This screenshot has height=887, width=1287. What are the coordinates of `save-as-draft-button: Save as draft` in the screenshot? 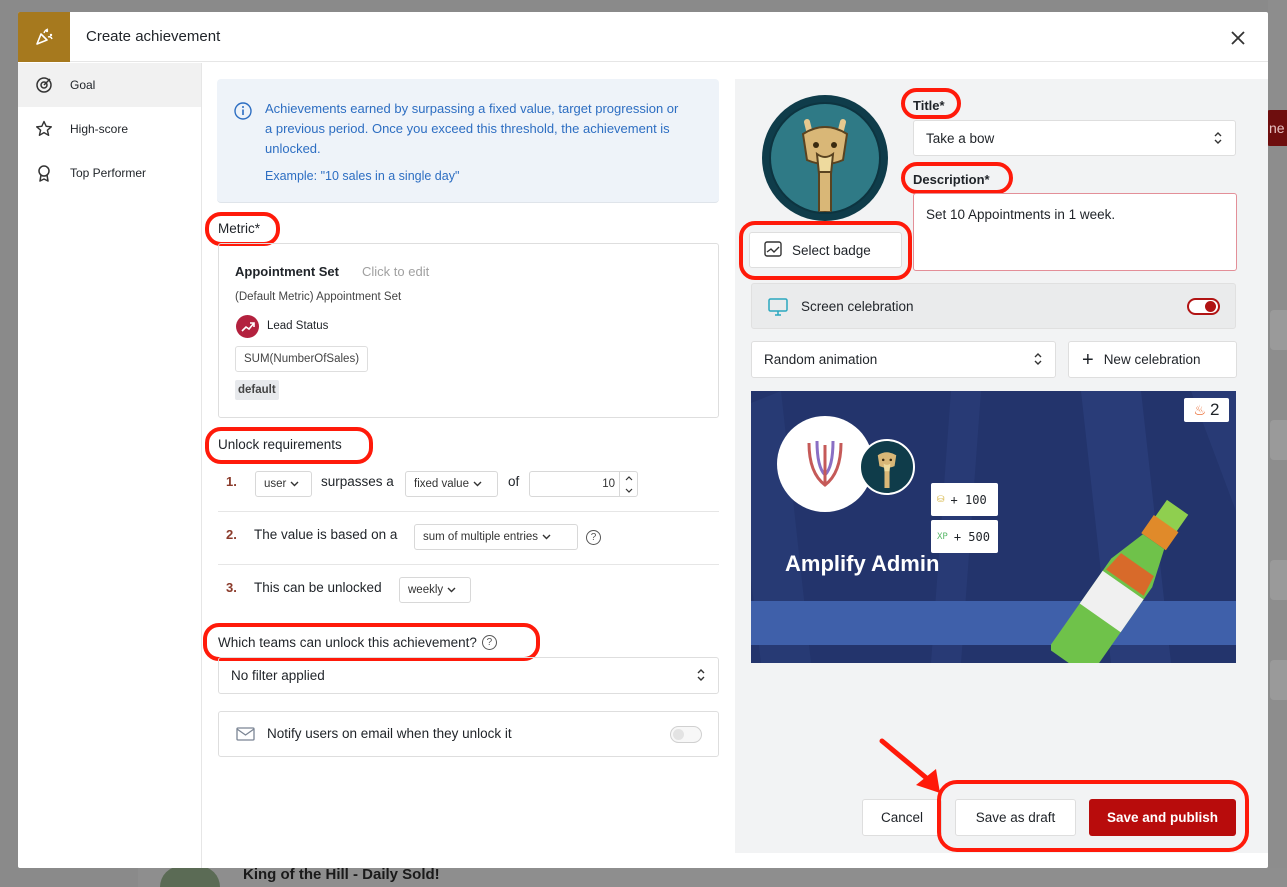 It's located at (1015, 817).